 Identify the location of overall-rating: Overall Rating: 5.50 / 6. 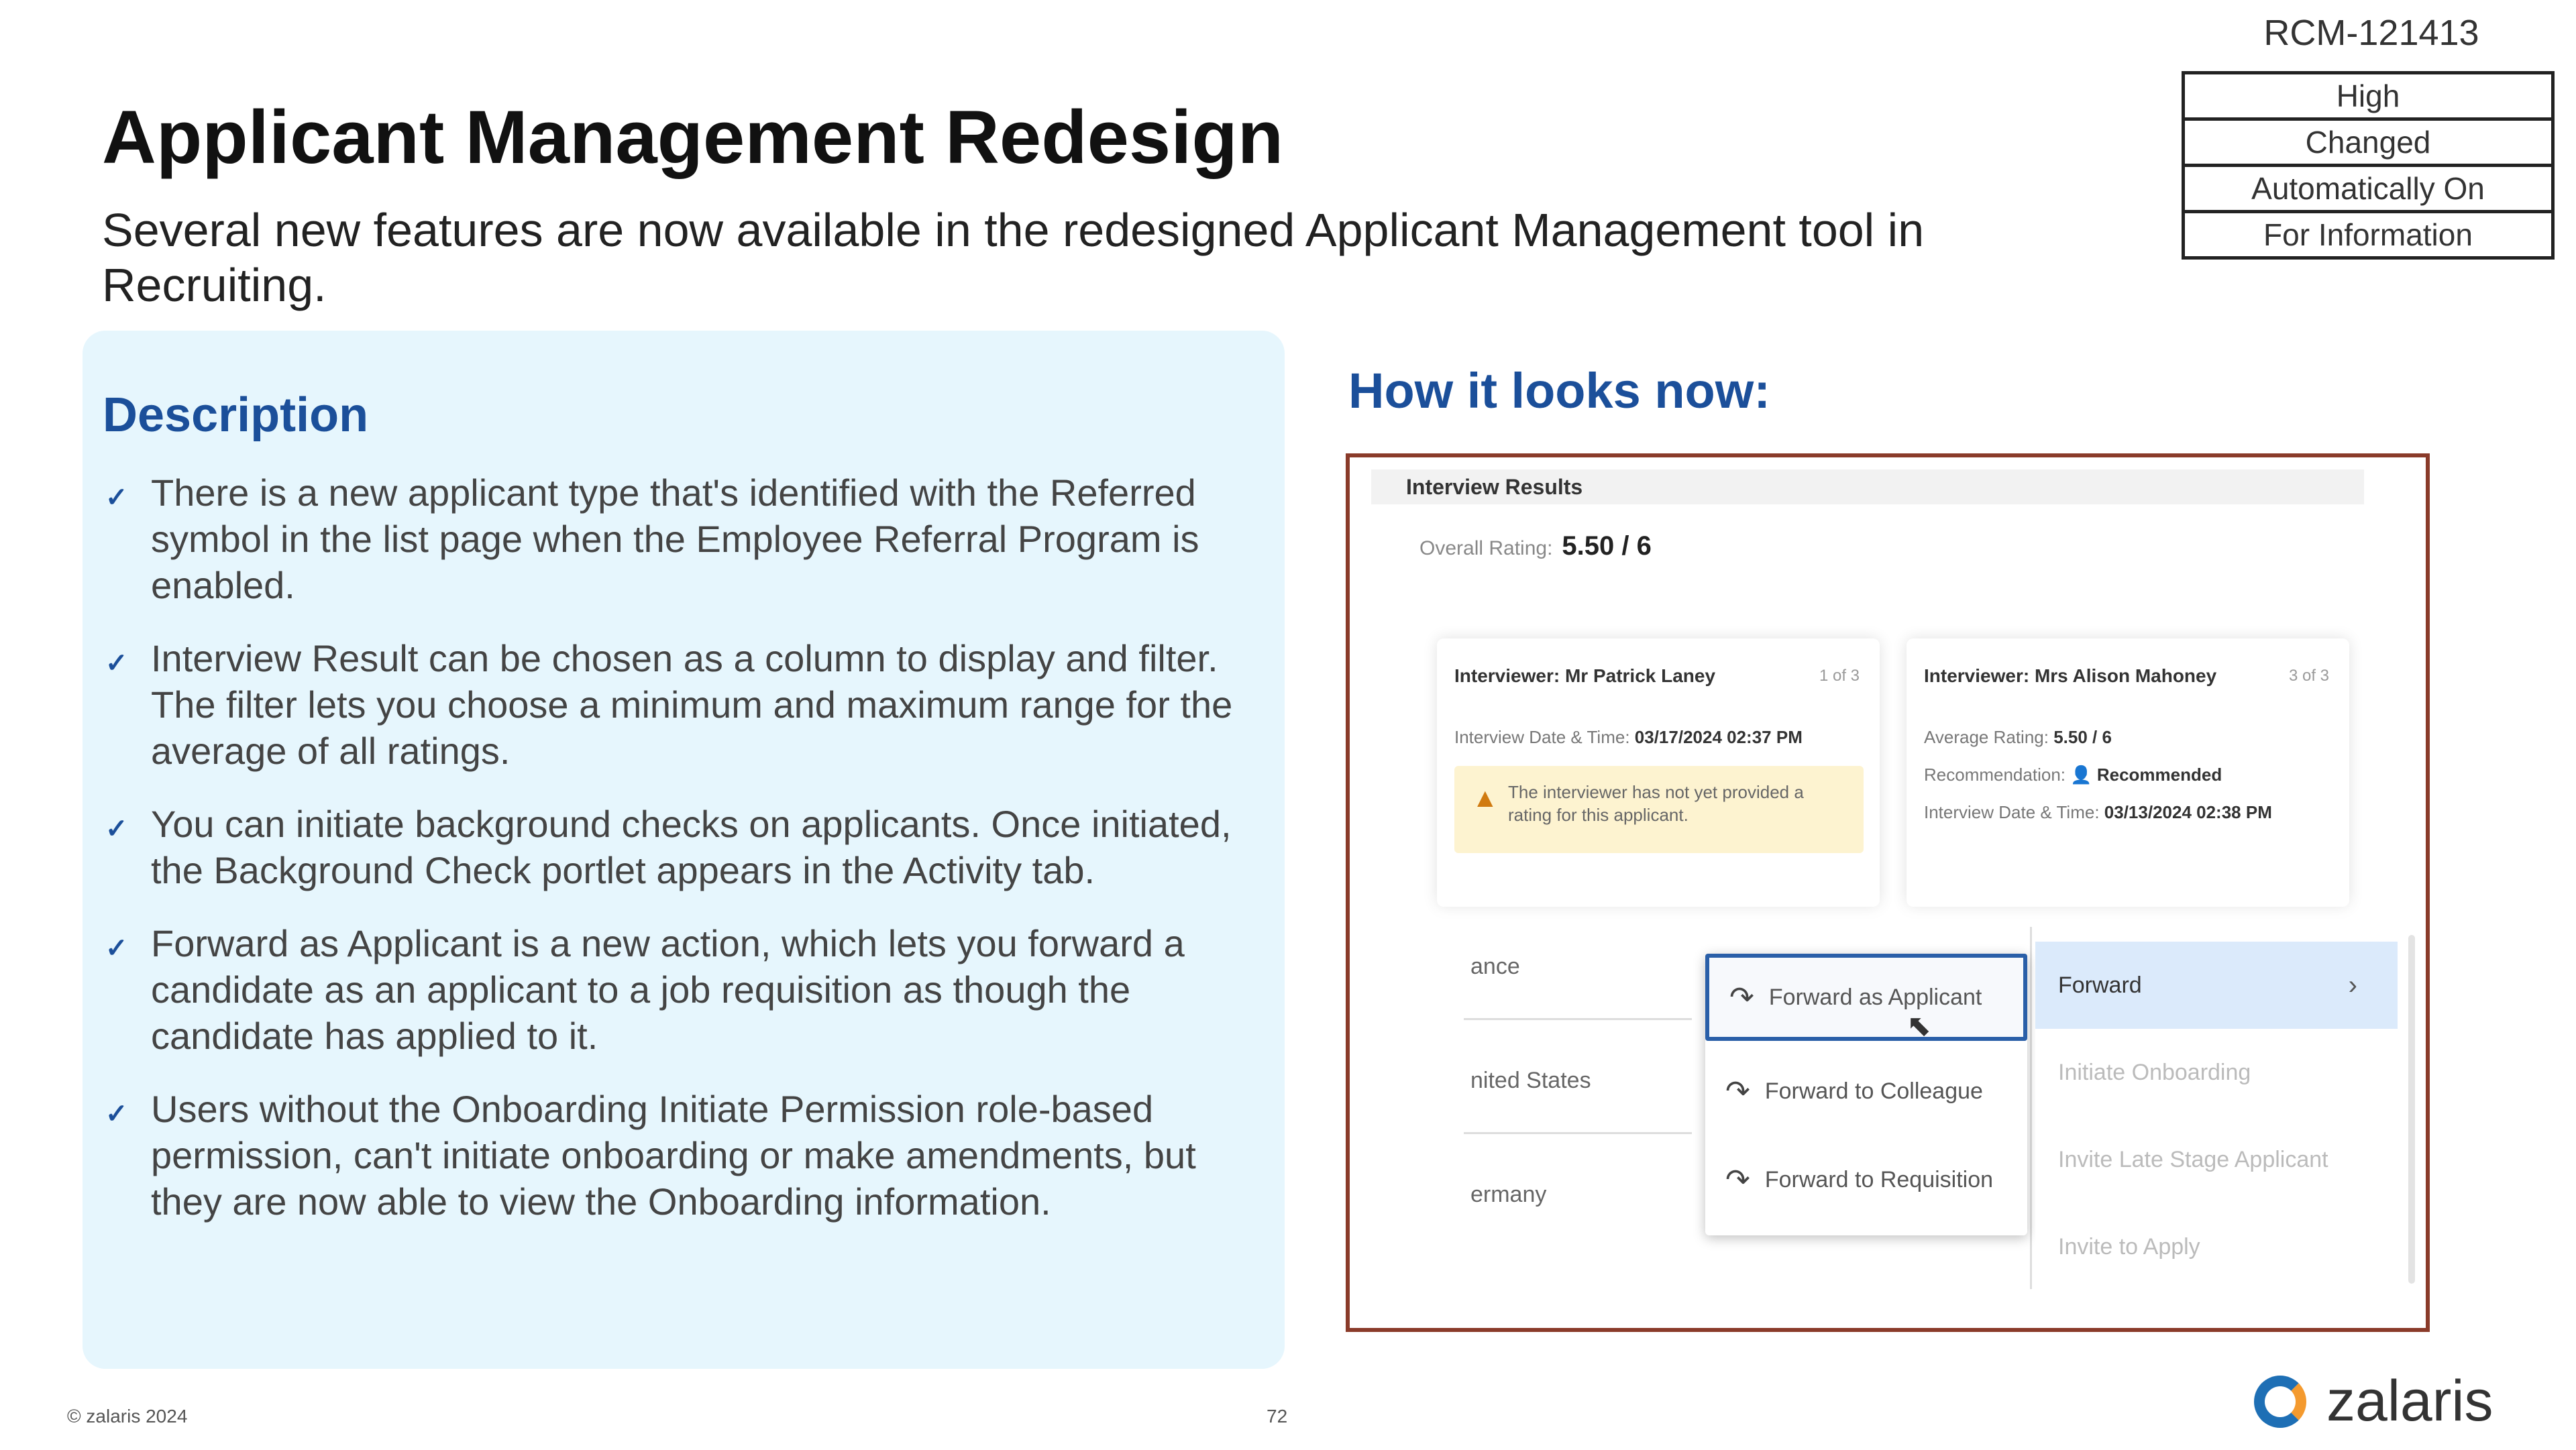
(1535, 546).